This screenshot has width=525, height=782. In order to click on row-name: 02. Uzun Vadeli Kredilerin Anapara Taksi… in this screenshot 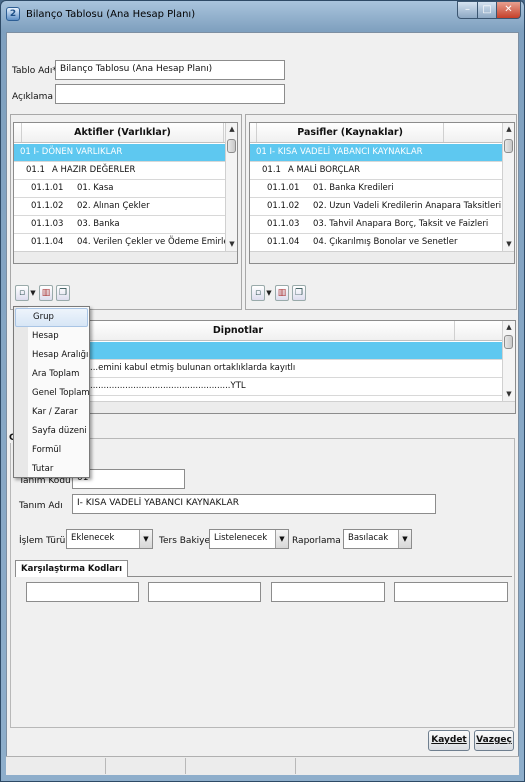, I will do `click(407, 206)`.